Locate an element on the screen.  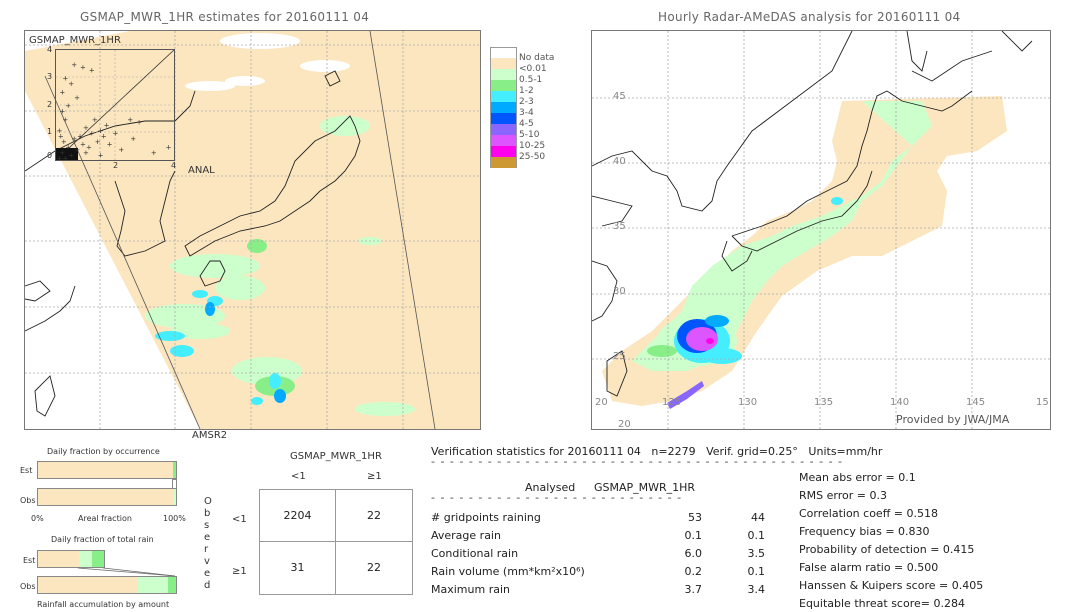
stats-row-label: Average rain is located at coordinates (466, 535).